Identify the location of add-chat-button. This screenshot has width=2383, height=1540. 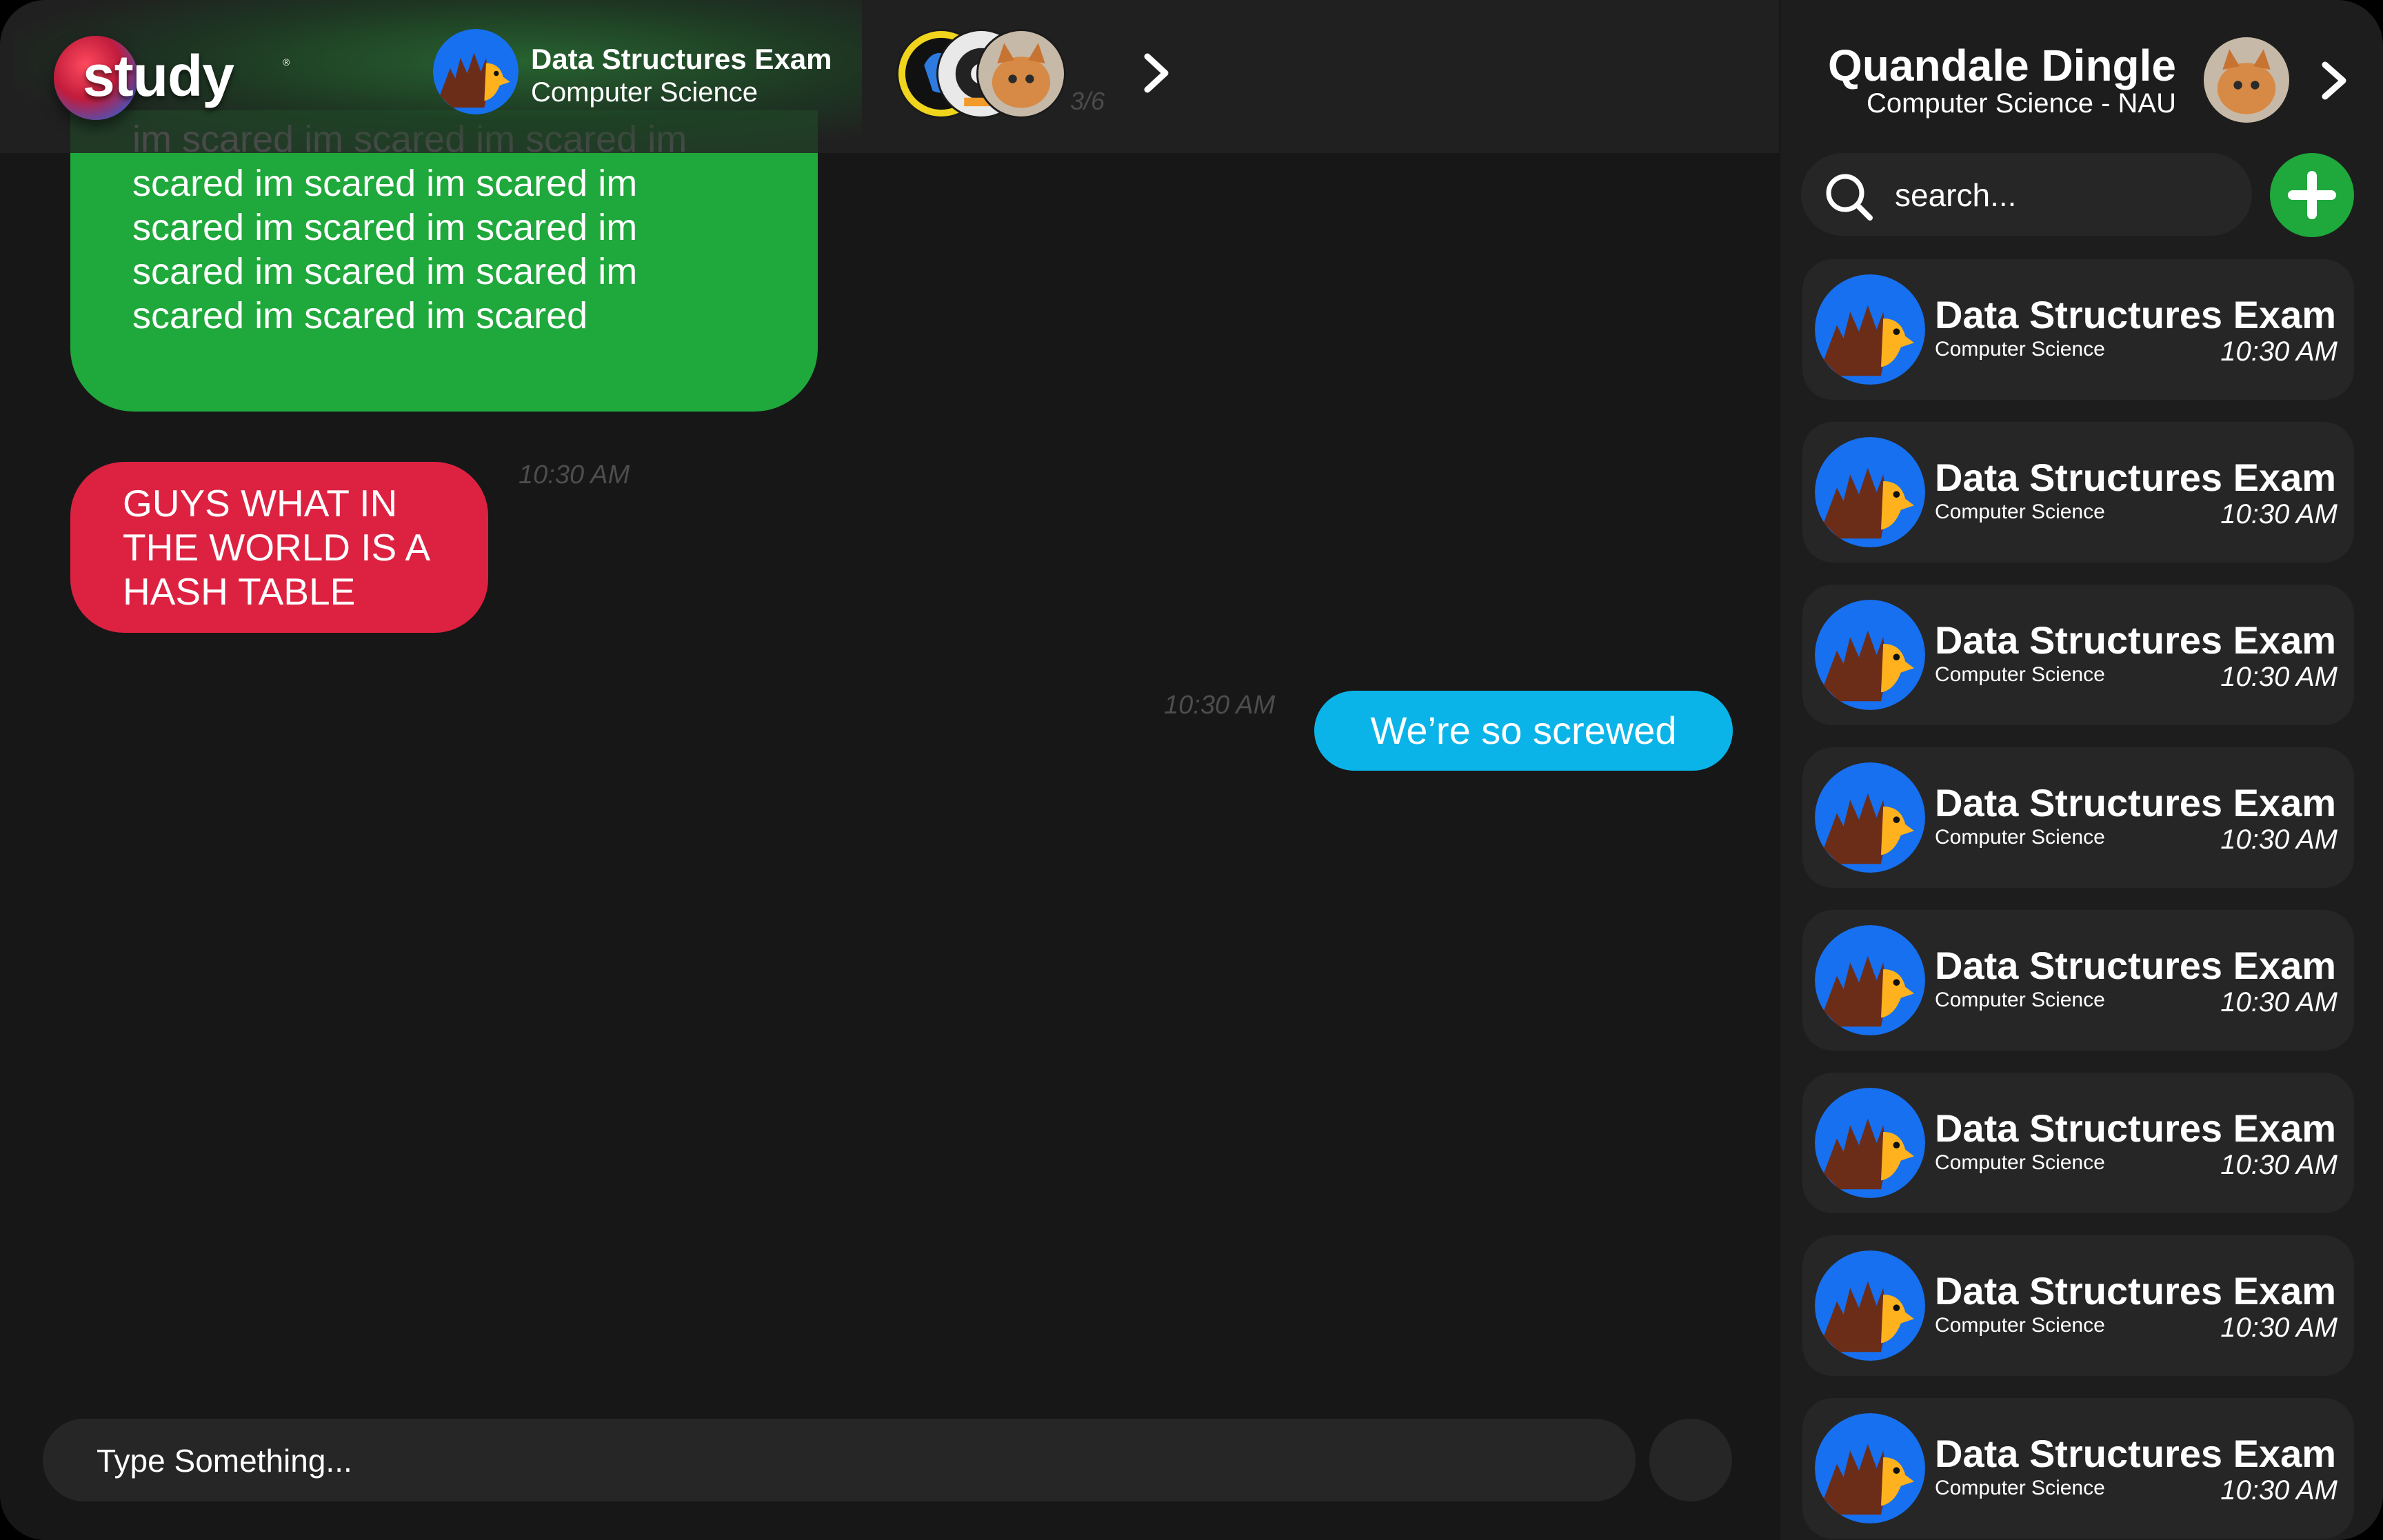
(2312, 195).